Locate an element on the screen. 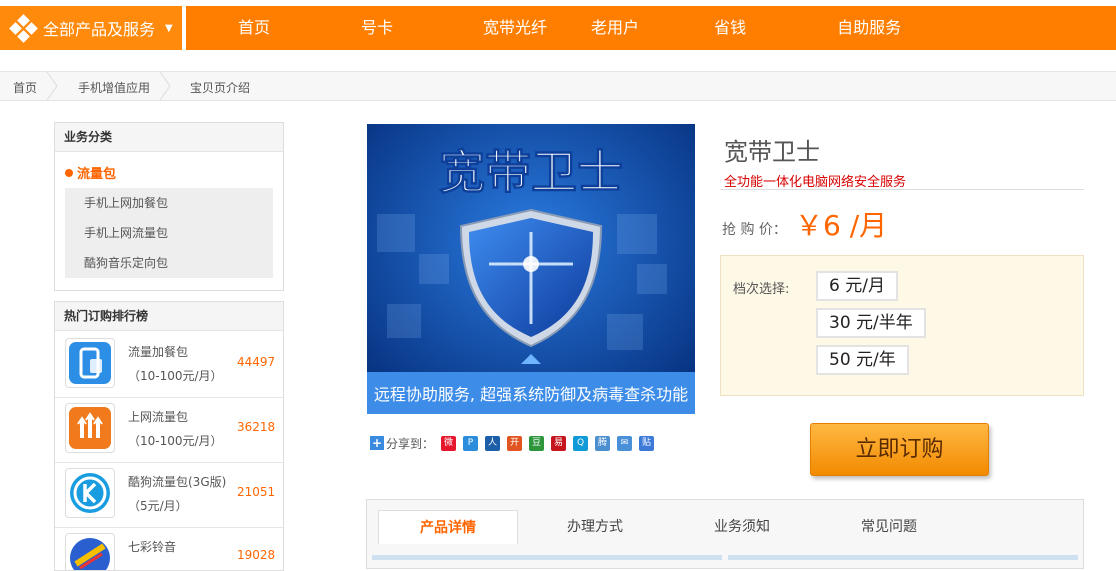 This screenshot has height=571, width=1116. nav-self-service: 自助服务 is located at coordinates (869, 28).